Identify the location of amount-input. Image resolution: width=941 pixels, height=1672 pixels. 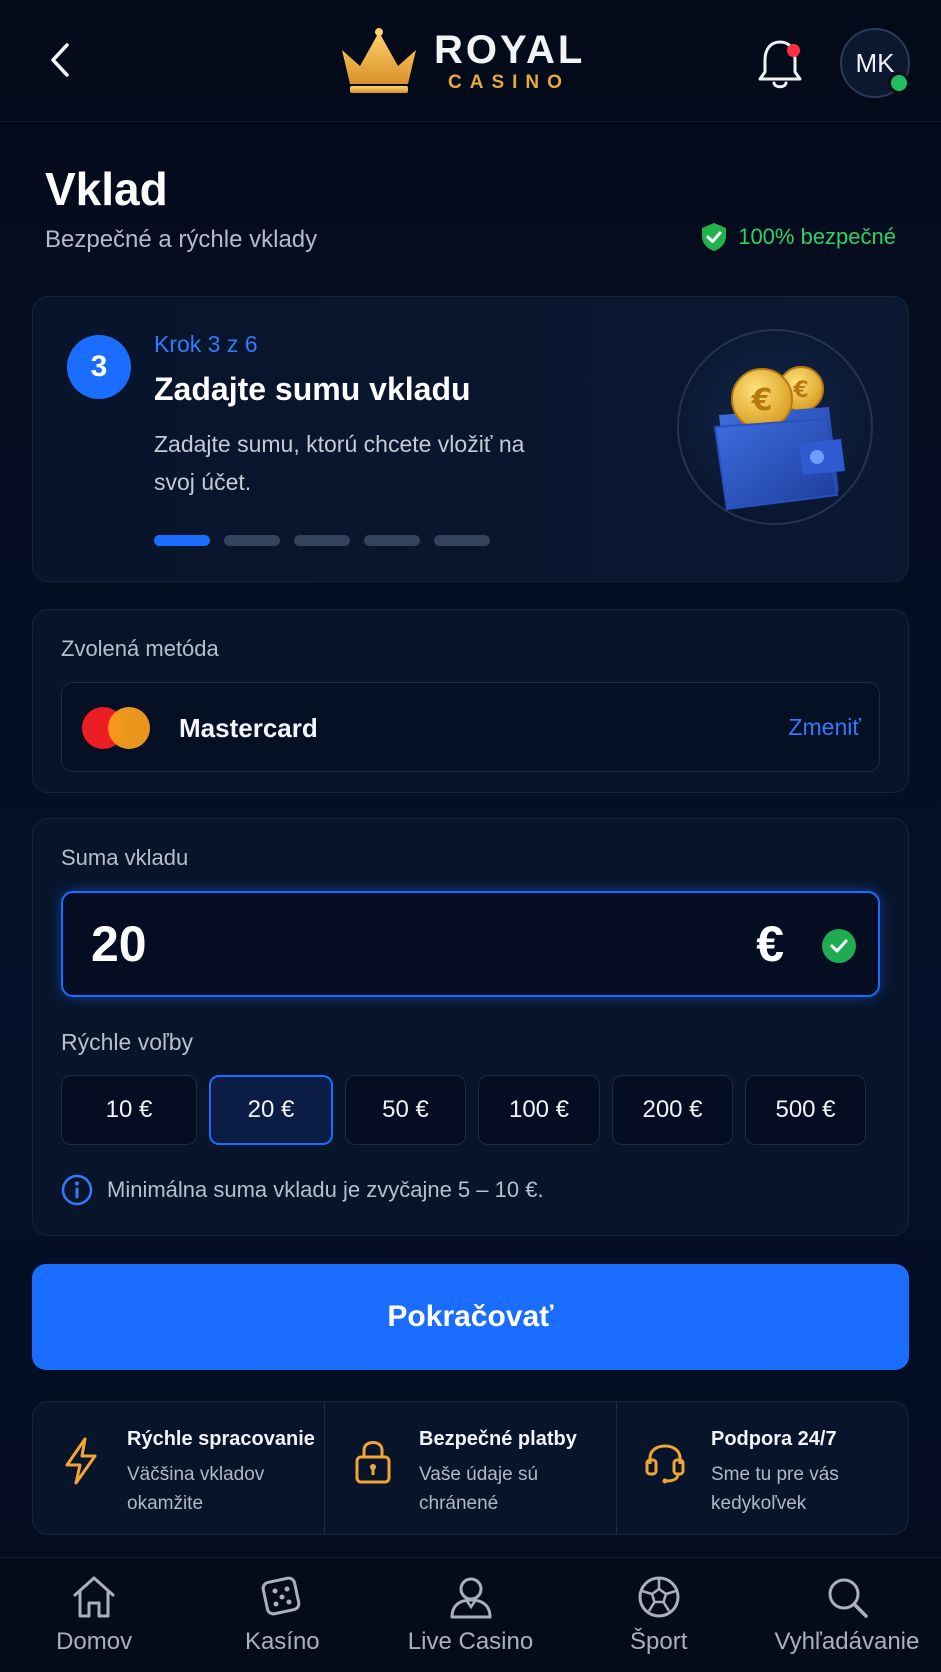
(341, 944).